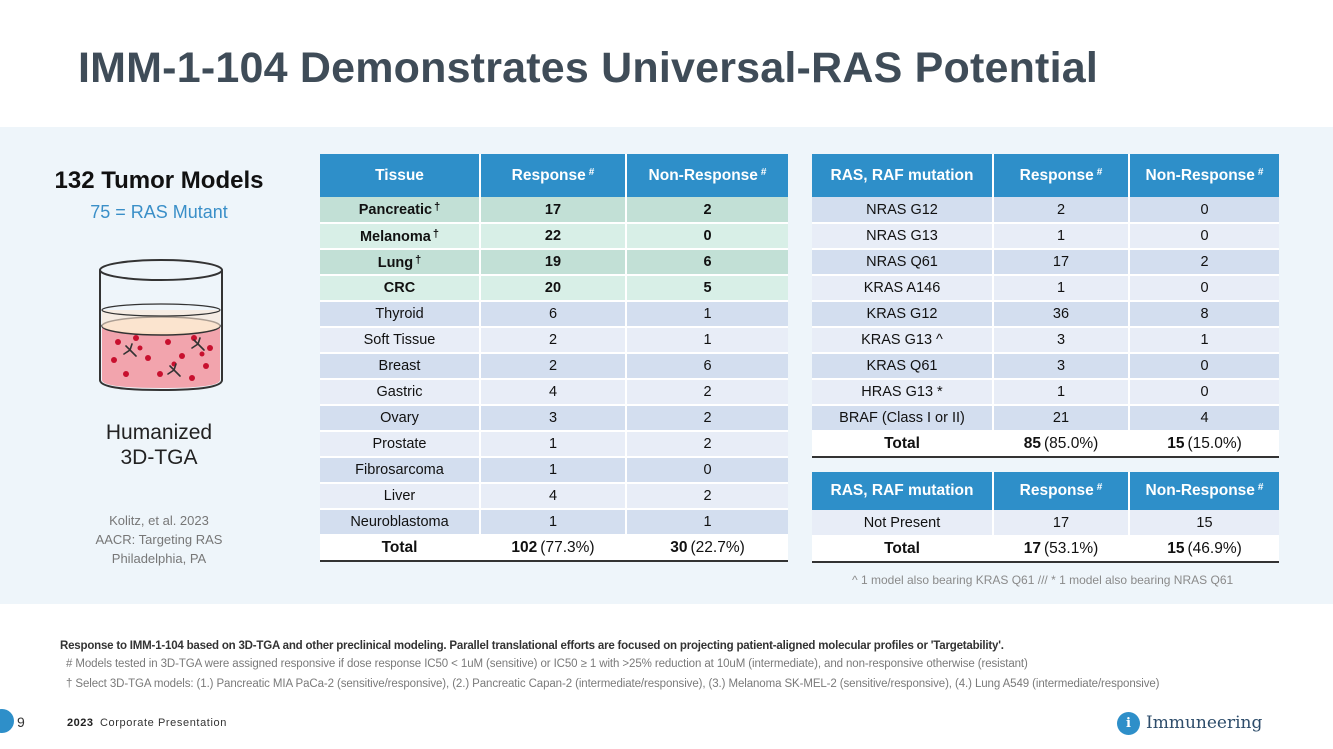 Image resolution: width=1333 pixels, height=749 pixels. What do you see at coordinates (1203, 444) in the screenshot?
I see `total-nonresponse-cell: 15 (15.0%)` at bounding box center [1203, 444].